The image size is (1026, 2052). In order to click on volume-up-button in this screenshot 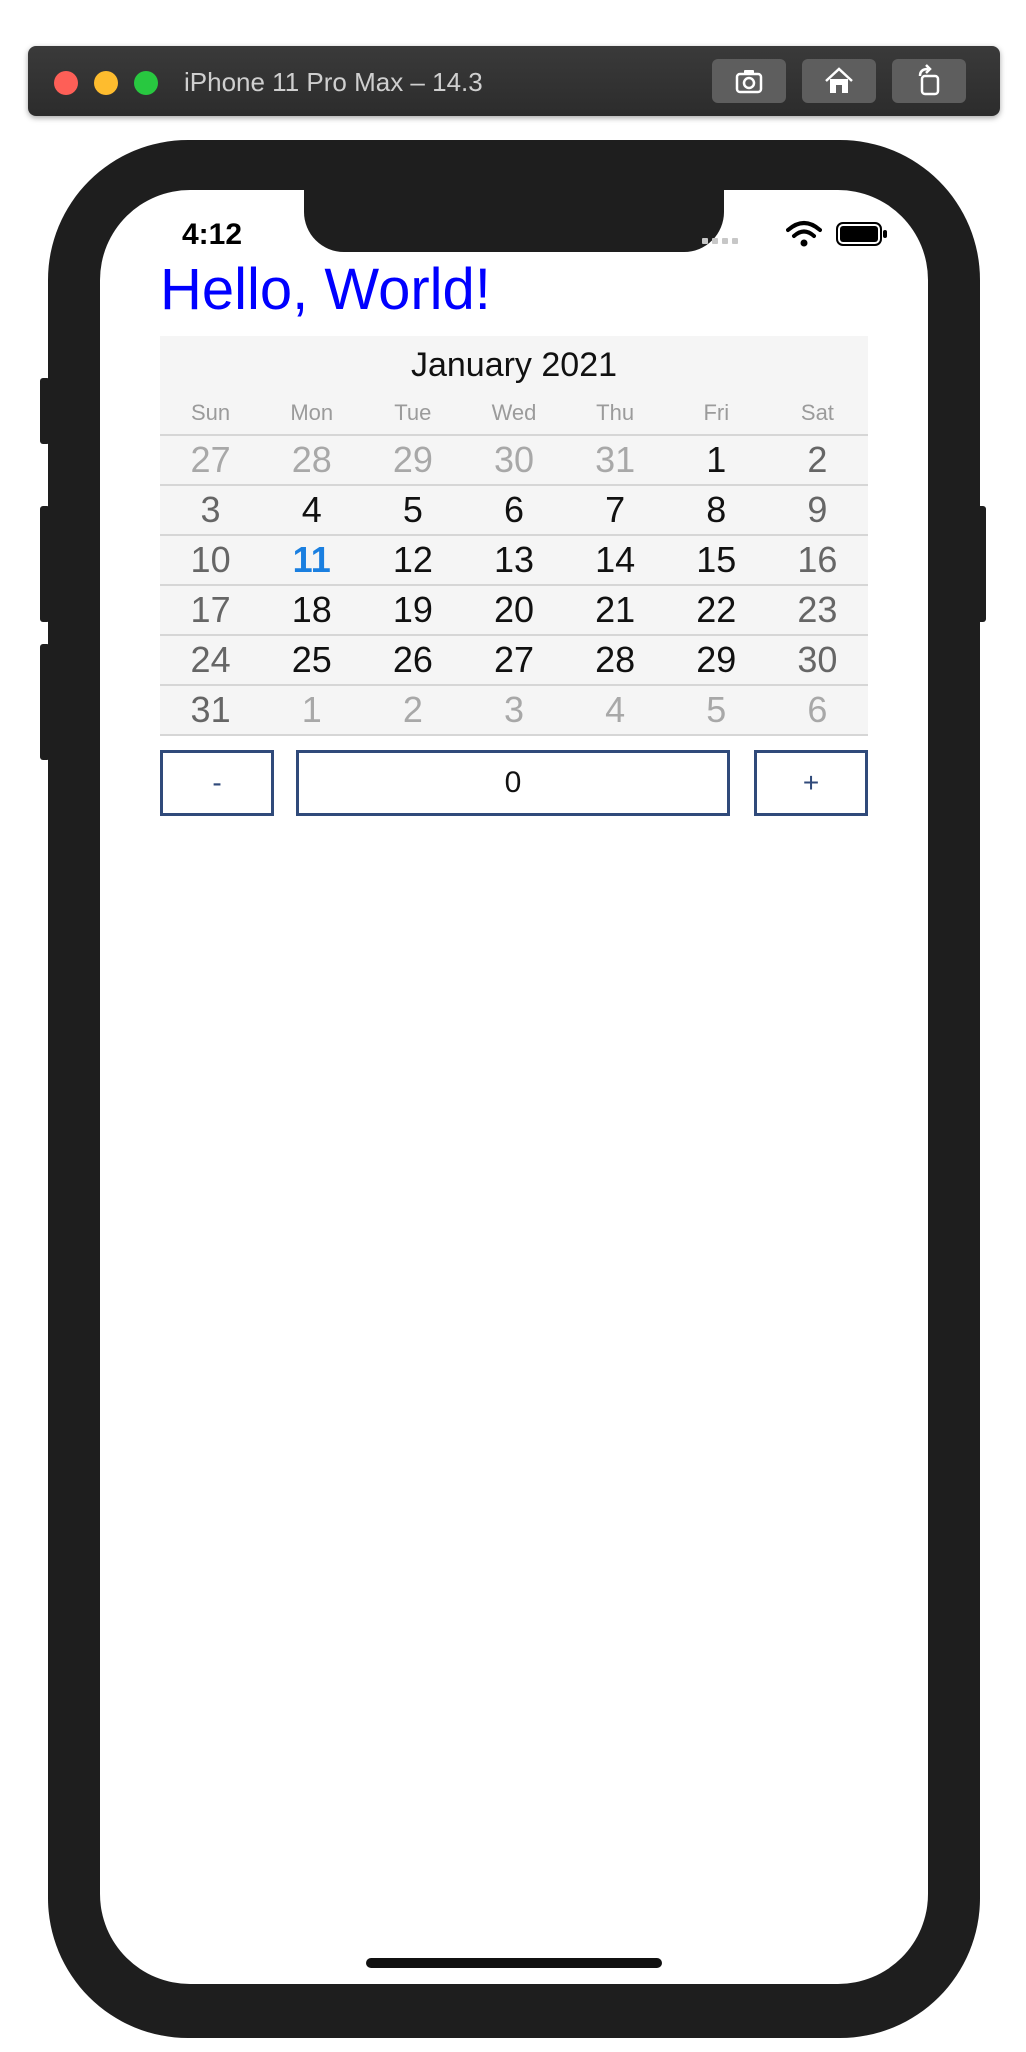, I will do `click(45, 564)`.